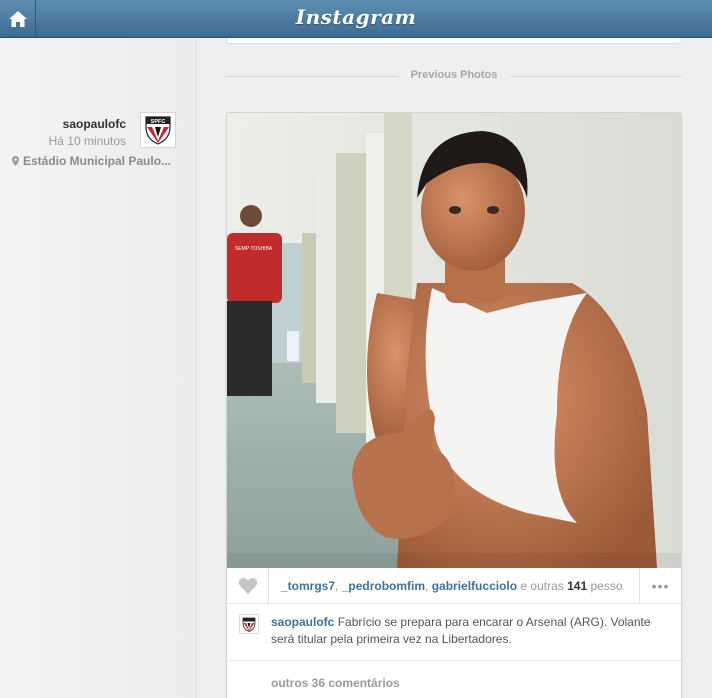 This screenshot has height=698, width=712. I want to click on liker-link: gabrielfucciolo, so click(474, 586).